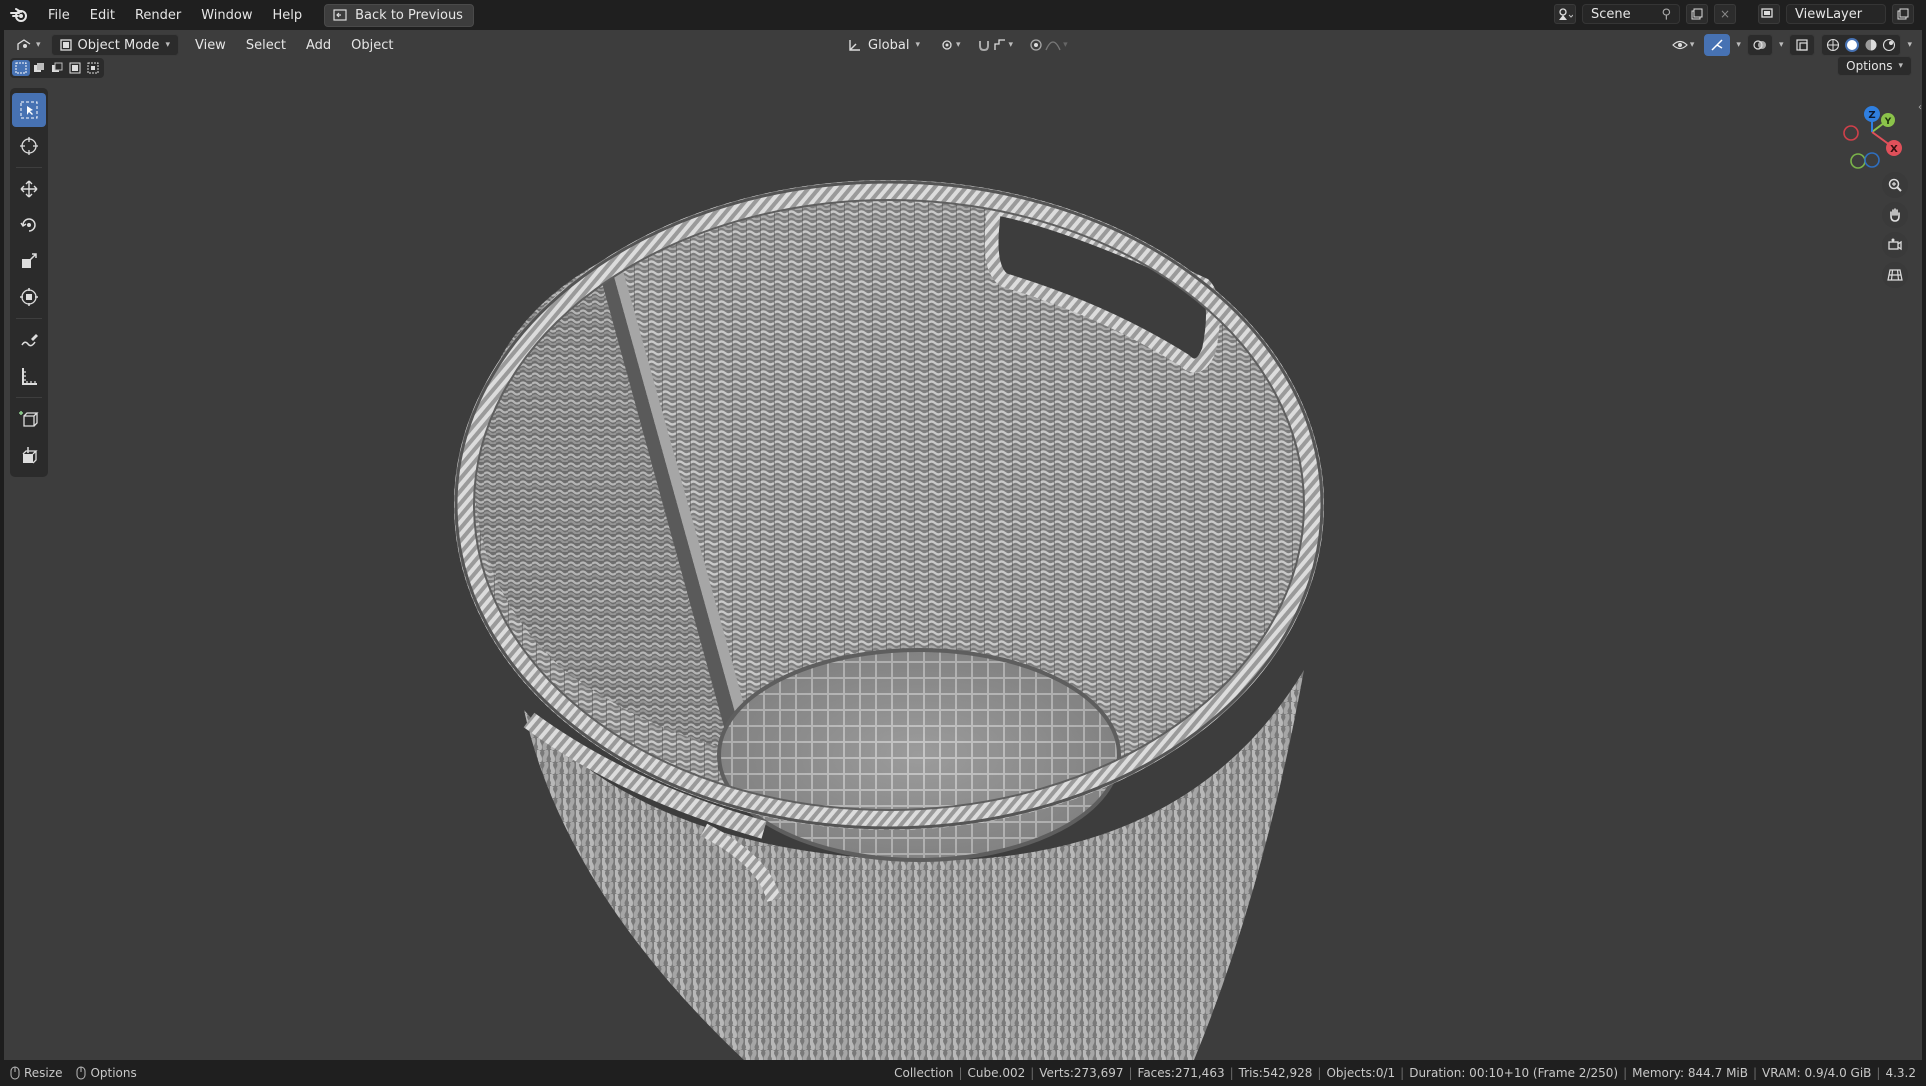  I want to click on scale-icon, so click(29, 260).